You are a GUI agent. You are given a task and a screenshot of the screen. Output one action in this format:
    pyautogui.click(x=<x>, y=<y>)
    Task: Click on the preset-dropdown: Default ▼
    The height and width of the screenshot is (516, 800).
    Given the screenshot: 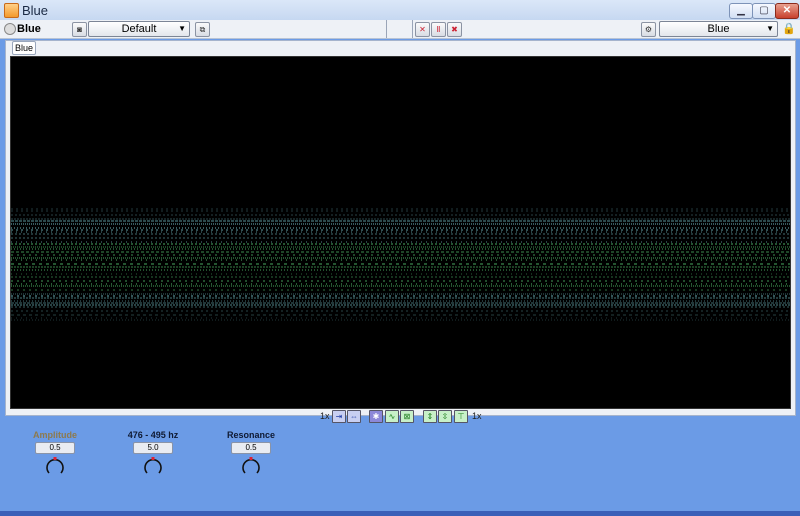 What is the action you would take?
    pyautogui.click(x=139, y=29)
    